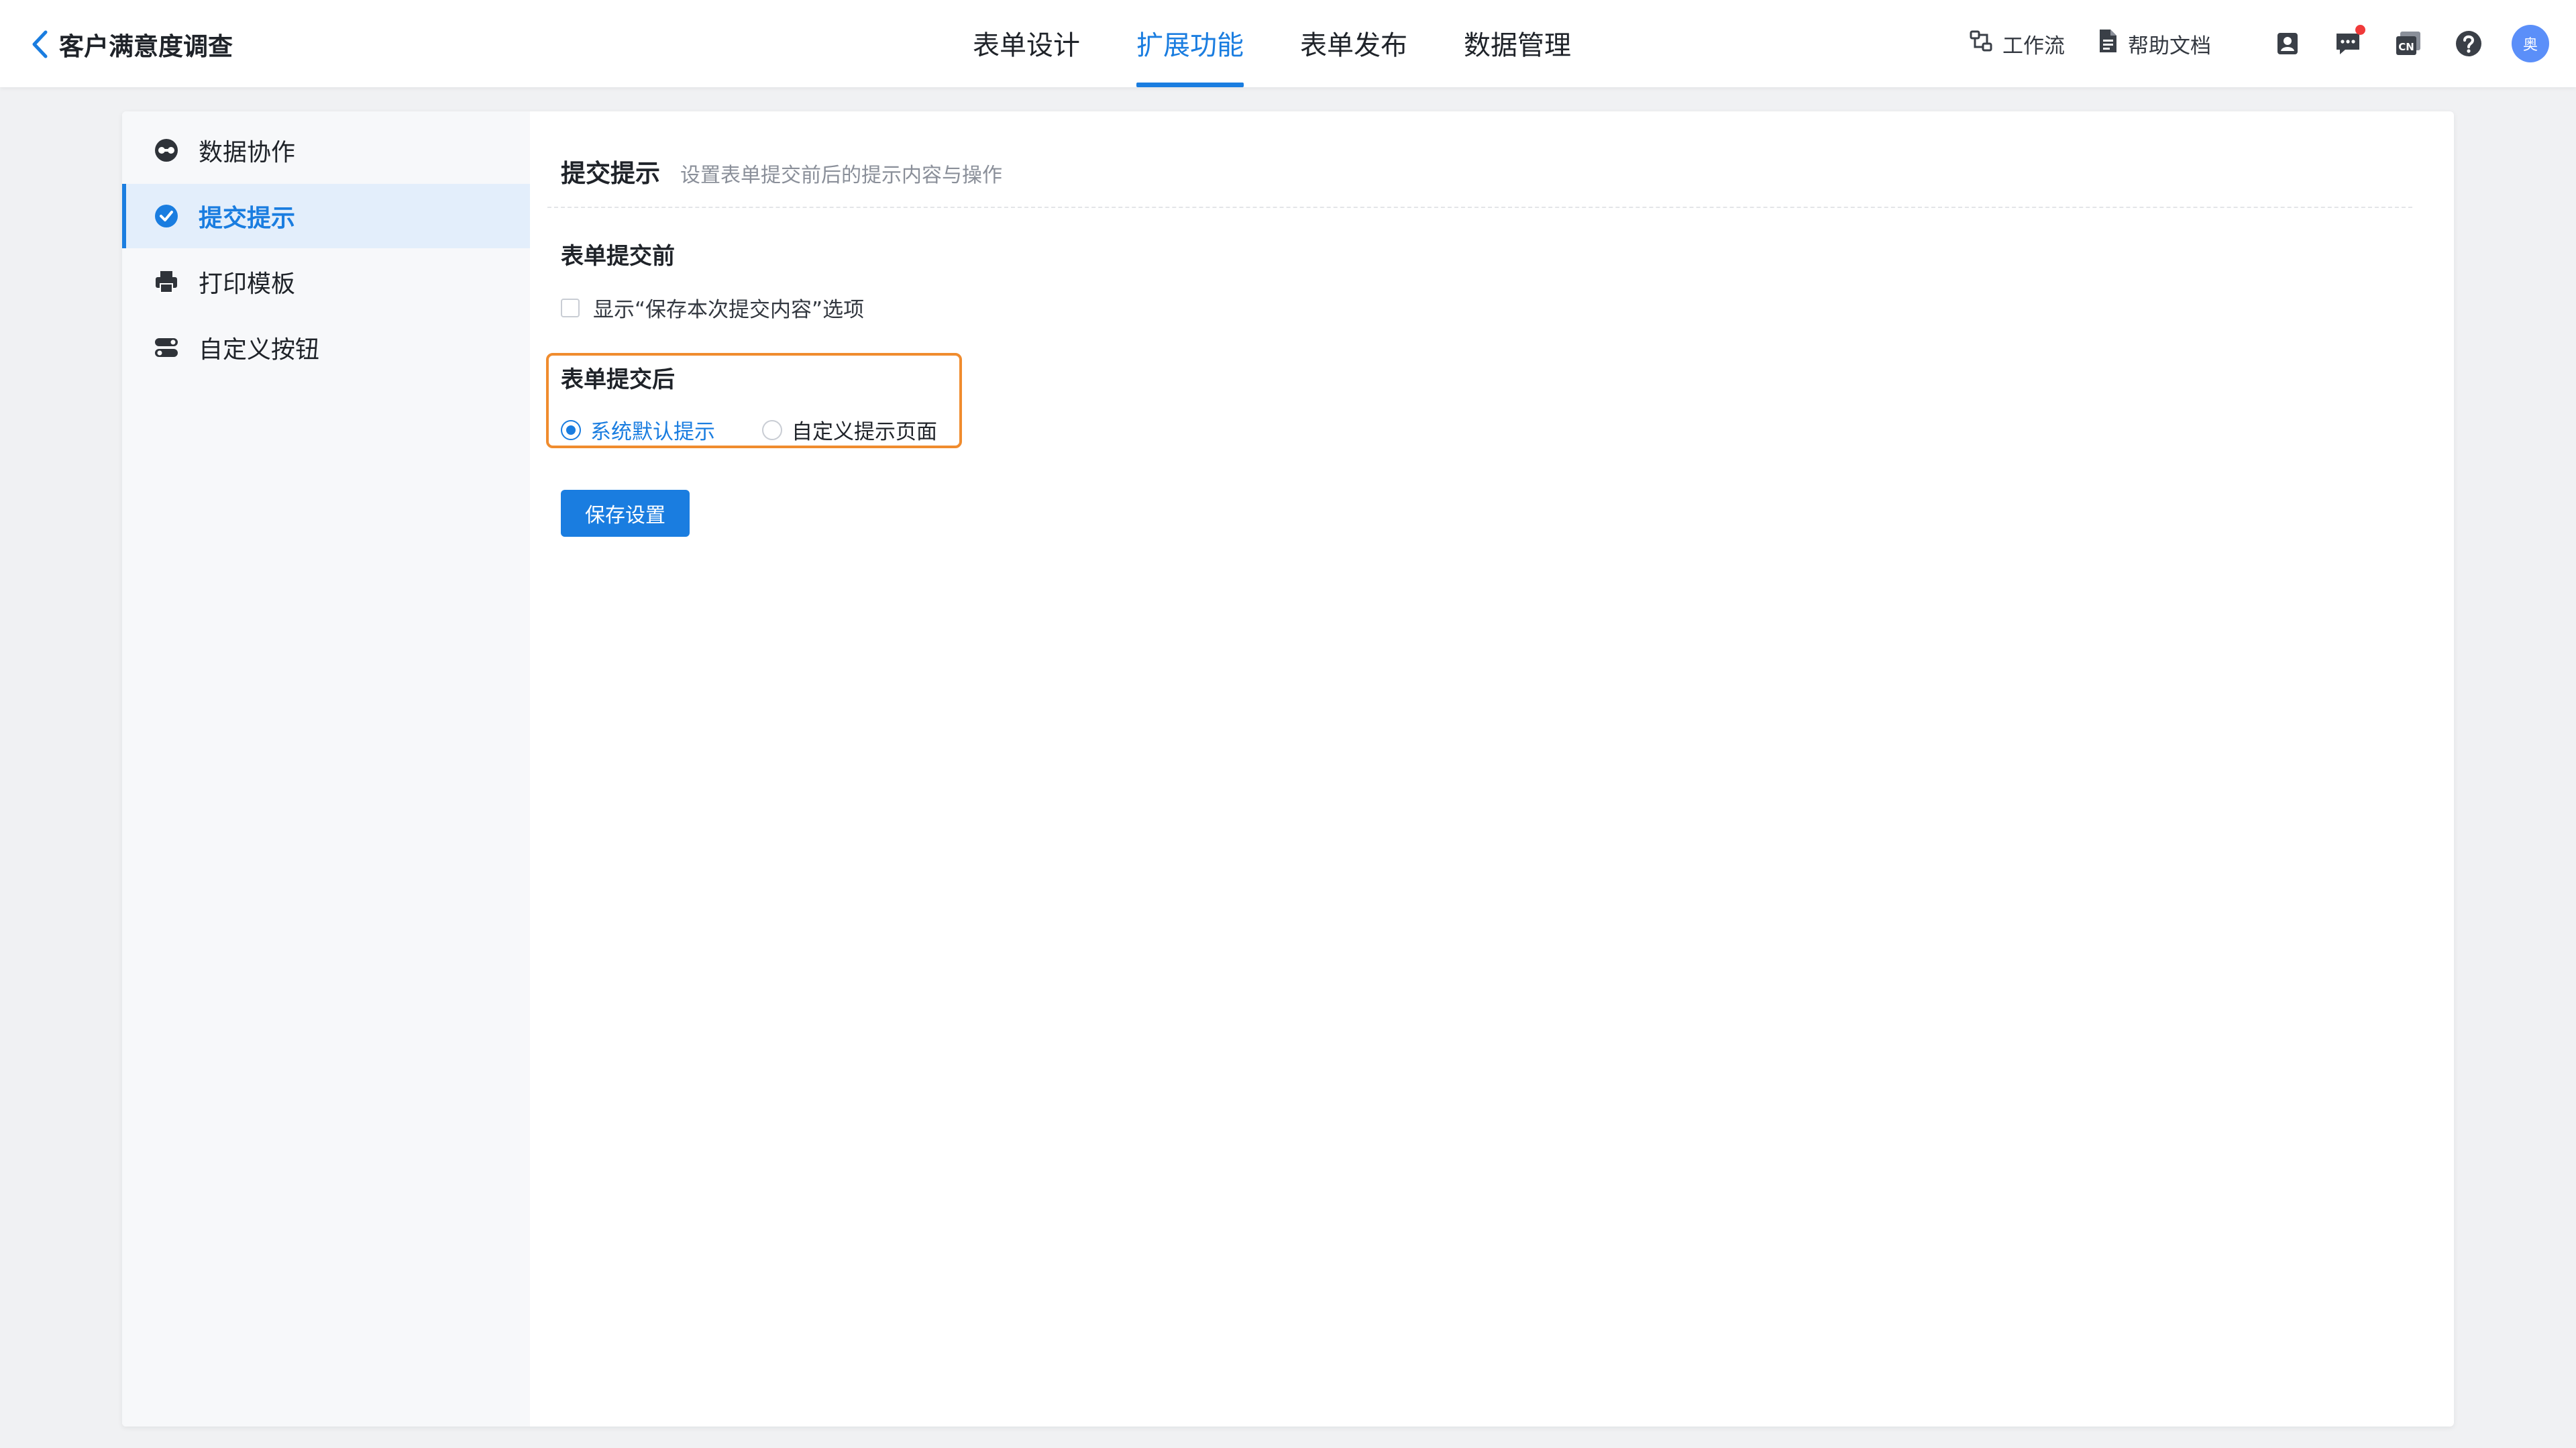 This screenshot has height=1448, width=2576. I want to click on notification-dot, so click(2360, 30).